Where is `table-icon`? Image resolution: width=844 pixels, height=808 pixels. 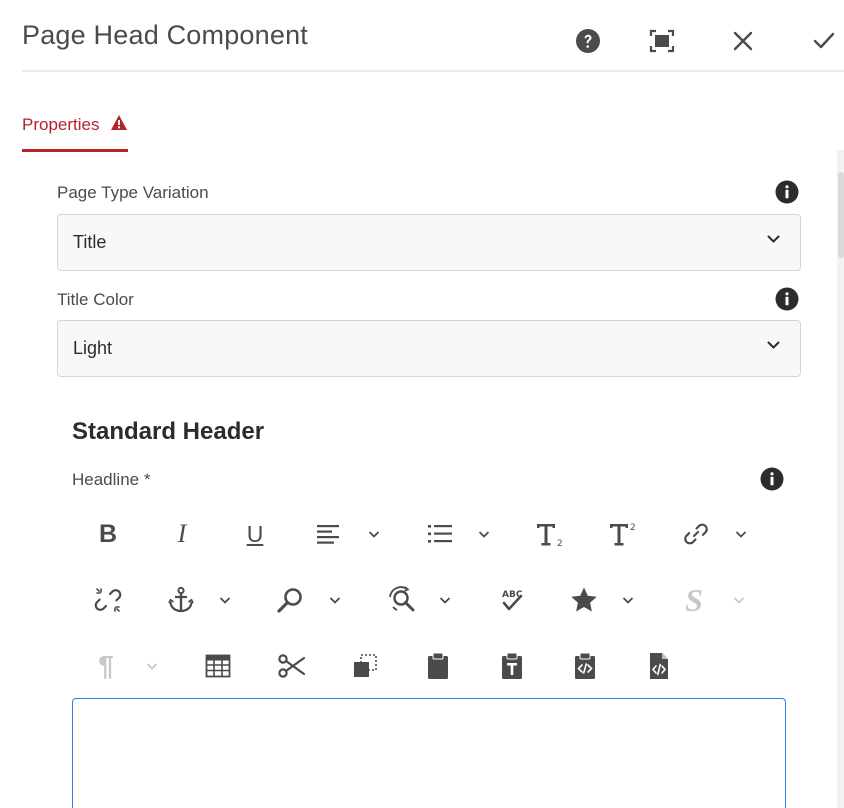
table-icon is located at coordinates (218, 666).